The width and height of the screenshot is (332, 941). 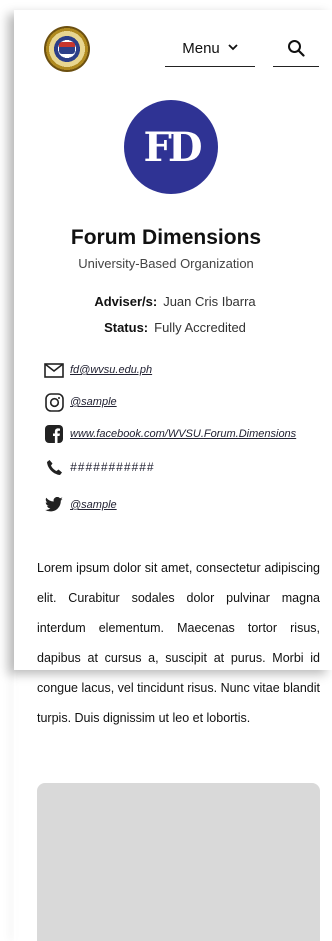 I want to click on twitter-icon, so click(x=54, y=505).